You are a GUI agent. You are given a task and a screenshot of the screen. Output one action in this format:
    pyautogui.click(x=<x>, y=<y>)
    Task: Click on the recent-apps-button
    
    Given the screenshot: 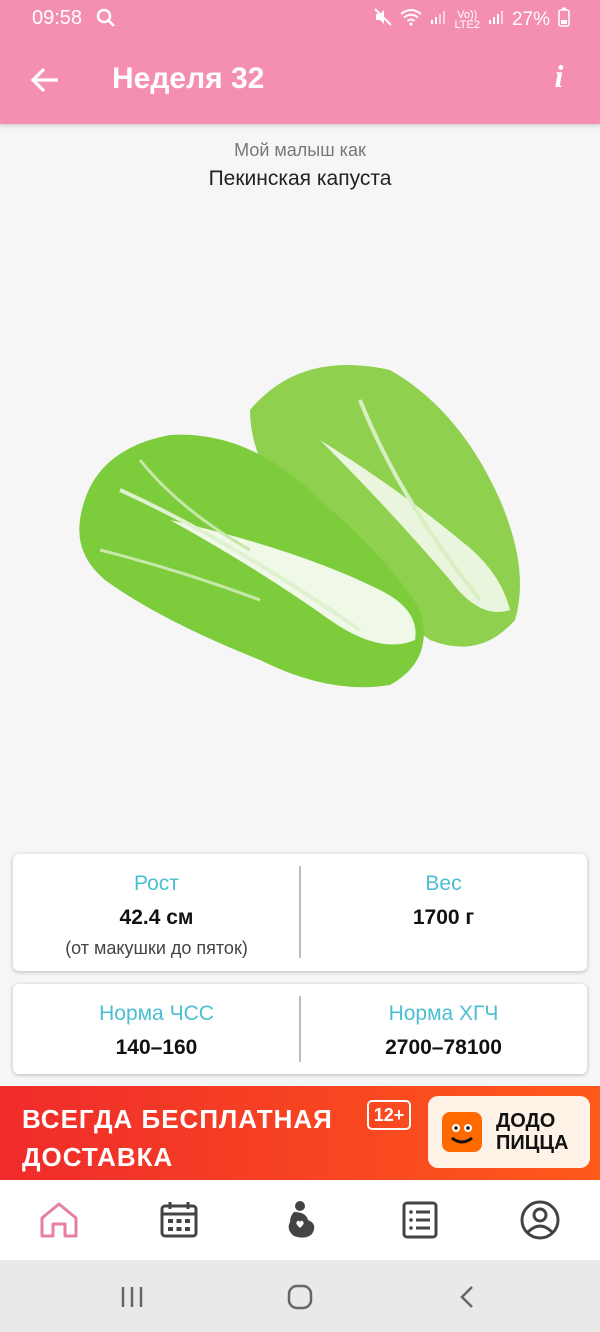 What is the action you would take?
    pyautogui.click(x=132, y=1297)
    